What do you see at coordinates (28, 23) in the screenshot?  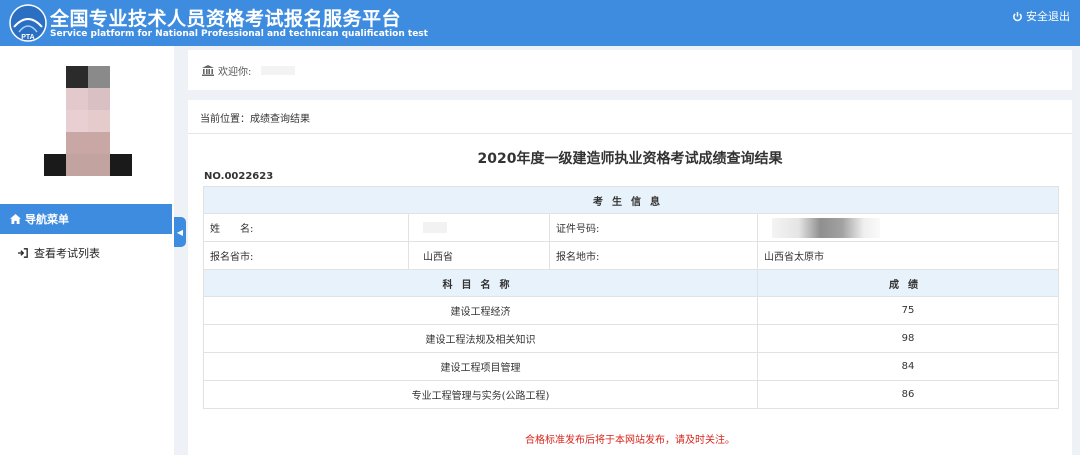 I see `pta-logo-icon: PTA` at bounding box center [28, 23].